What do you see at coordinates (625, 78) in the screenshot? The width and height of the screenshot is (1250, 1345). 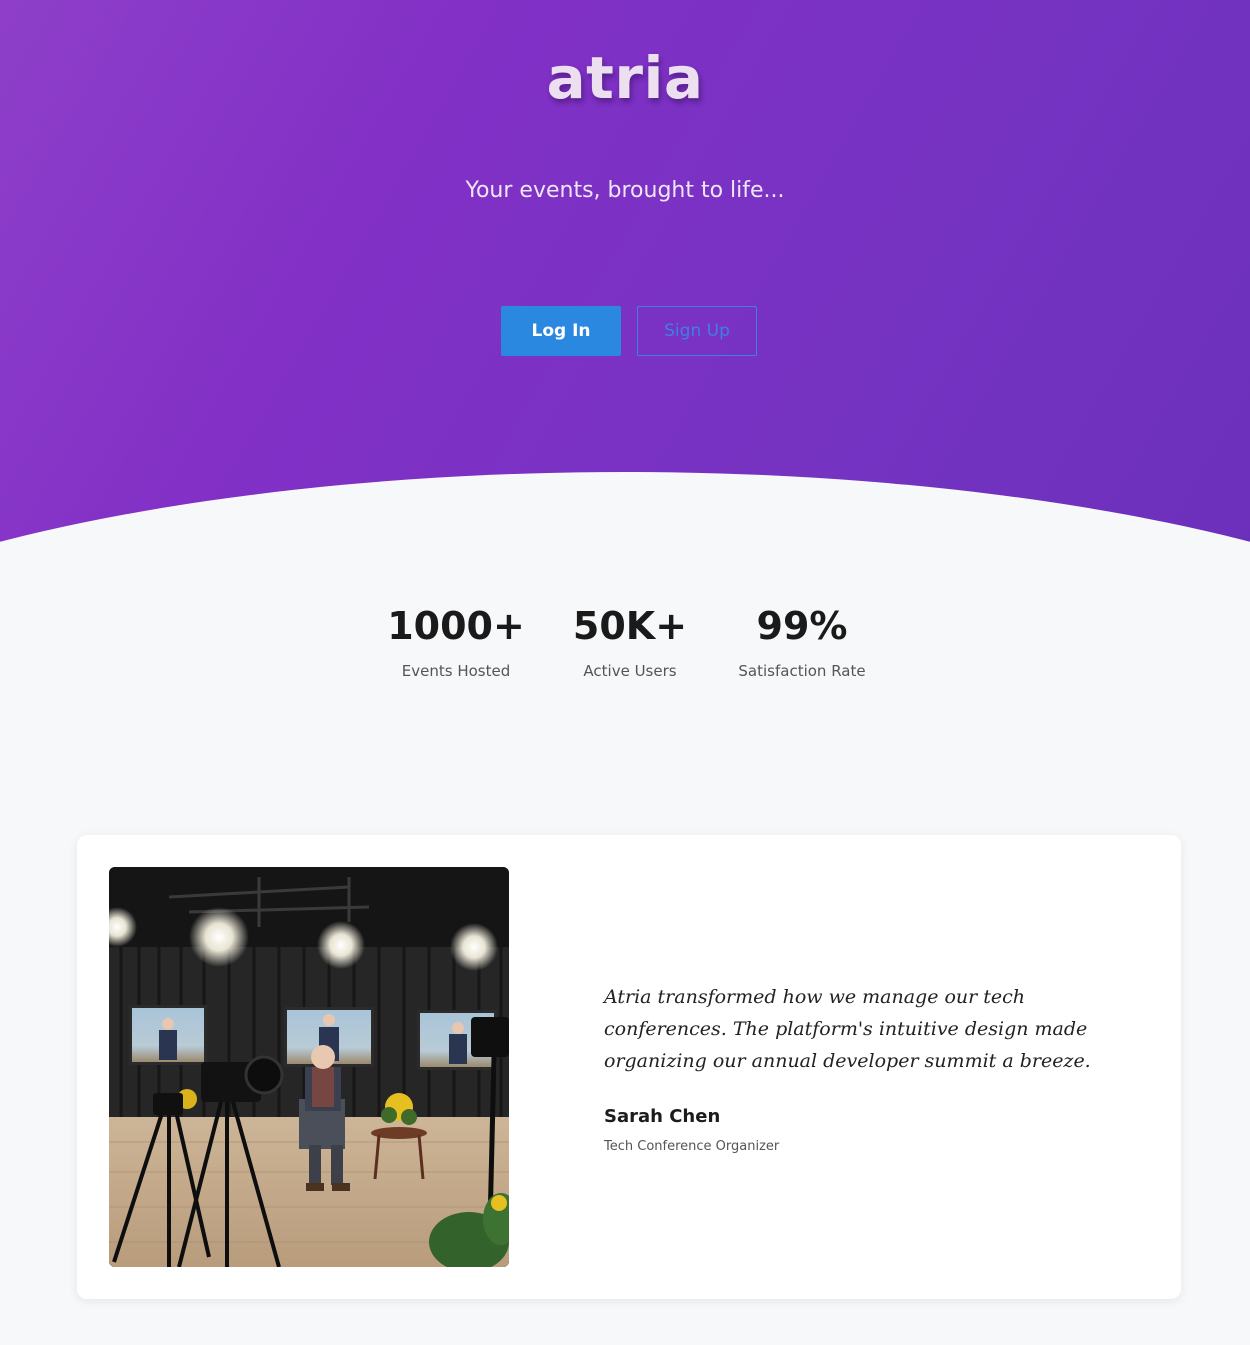 I see `brand-logo: atria` at bounding box center [625, 78].